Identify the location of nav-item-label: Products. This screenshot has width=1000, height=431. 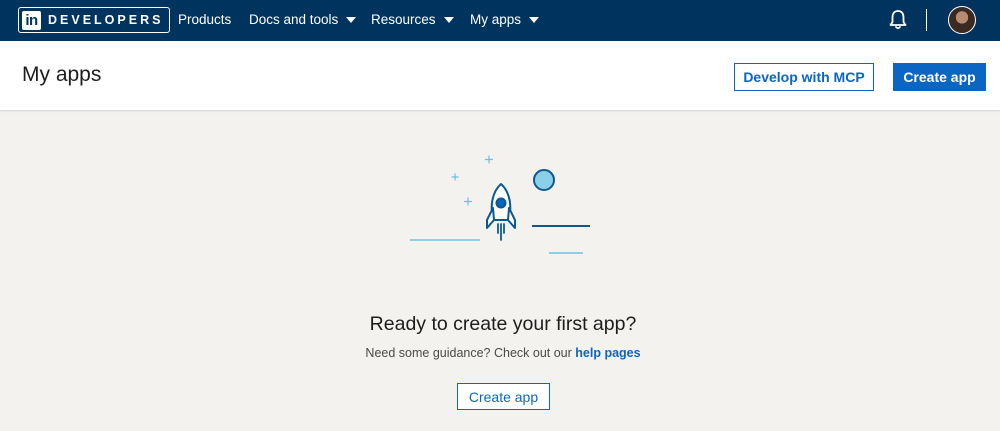
(205, 19).